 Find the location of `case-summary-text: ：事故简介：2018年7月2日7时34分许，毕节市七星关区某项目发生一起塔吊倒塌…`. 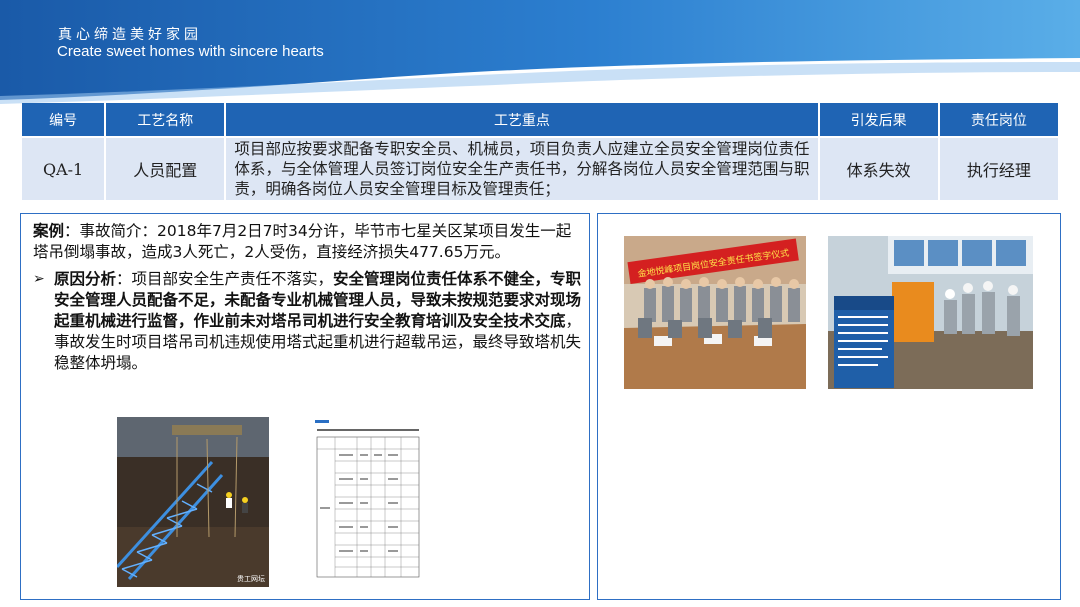

case-summary-text: ：事故简介：2018年7月2日7时34分许，毕节市七星关区某项目发生一起塔吊倒塌… is located at coordinates (302, 241).